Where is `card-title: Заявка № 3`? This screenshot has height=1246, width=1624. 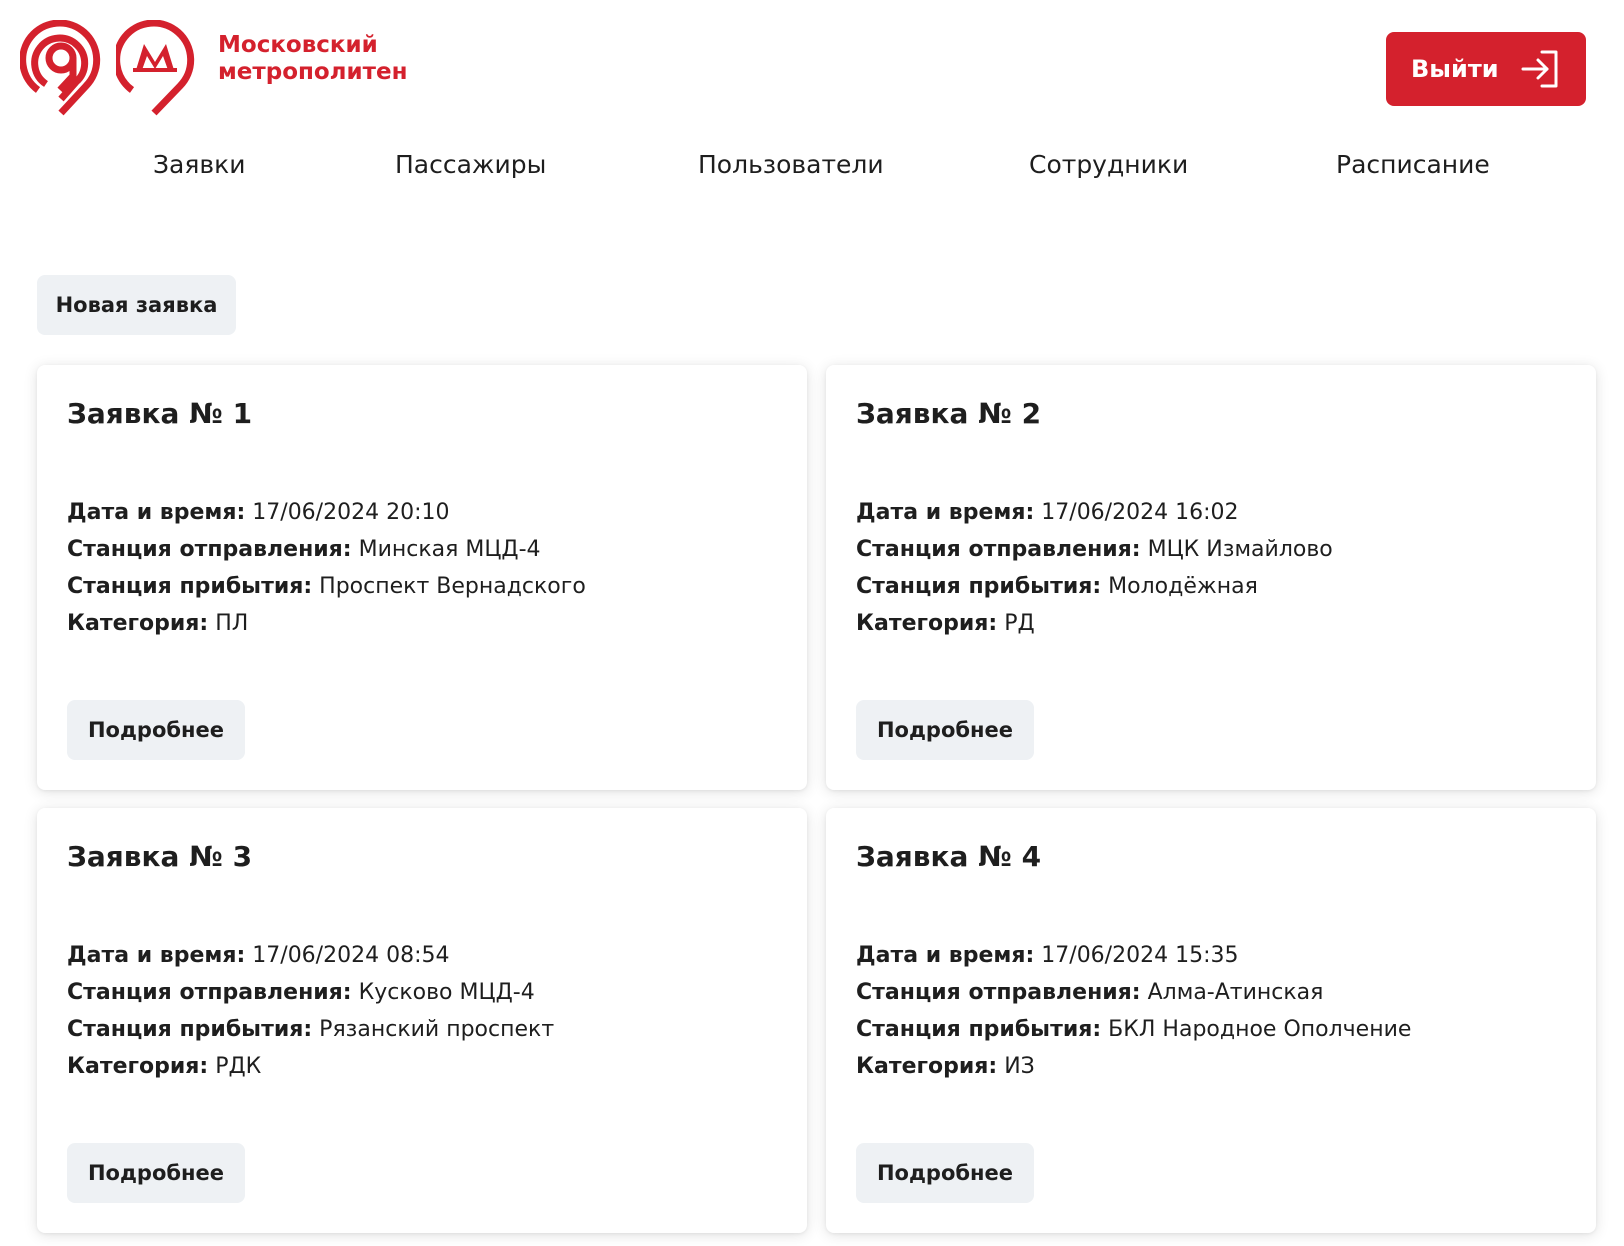
card-title: Заявка № 3 is located at coordinates (160, 856).